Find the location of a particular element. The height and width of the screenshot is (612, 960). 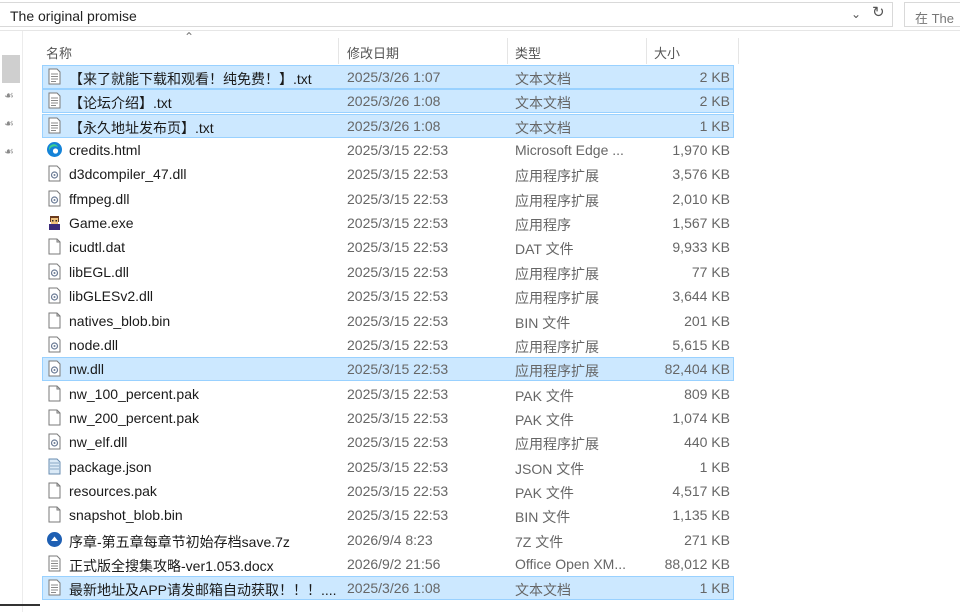

file-type: JSON 文件 is located at coordinates (550, 468).